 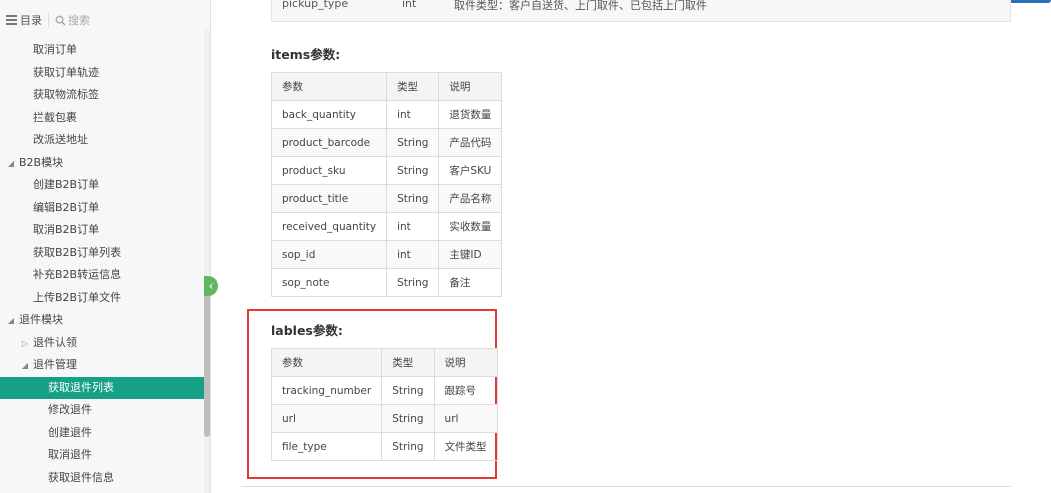 I want to click on table-cell: 文件类型, so click(x=465, y=446).